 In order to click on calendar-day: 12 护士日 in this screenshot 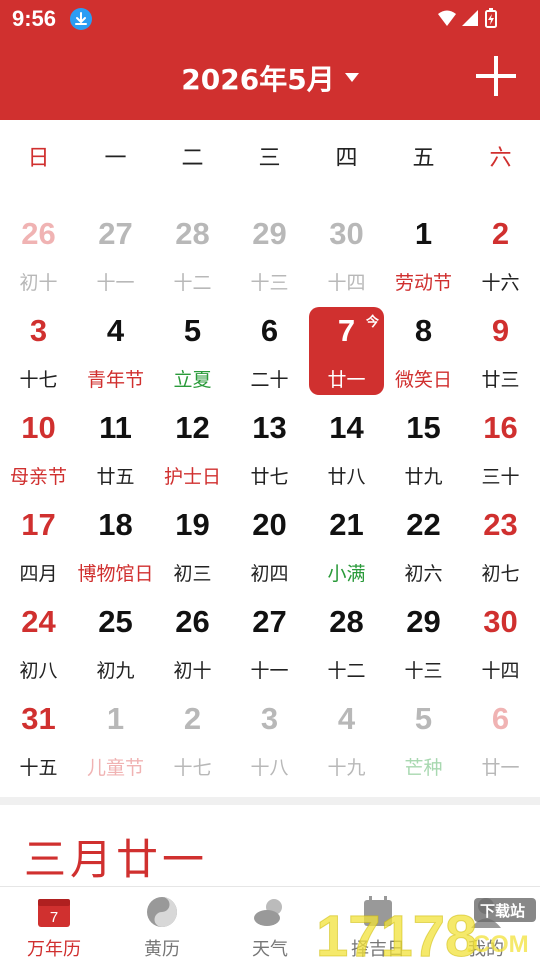, I will do `click(192, 452)`.